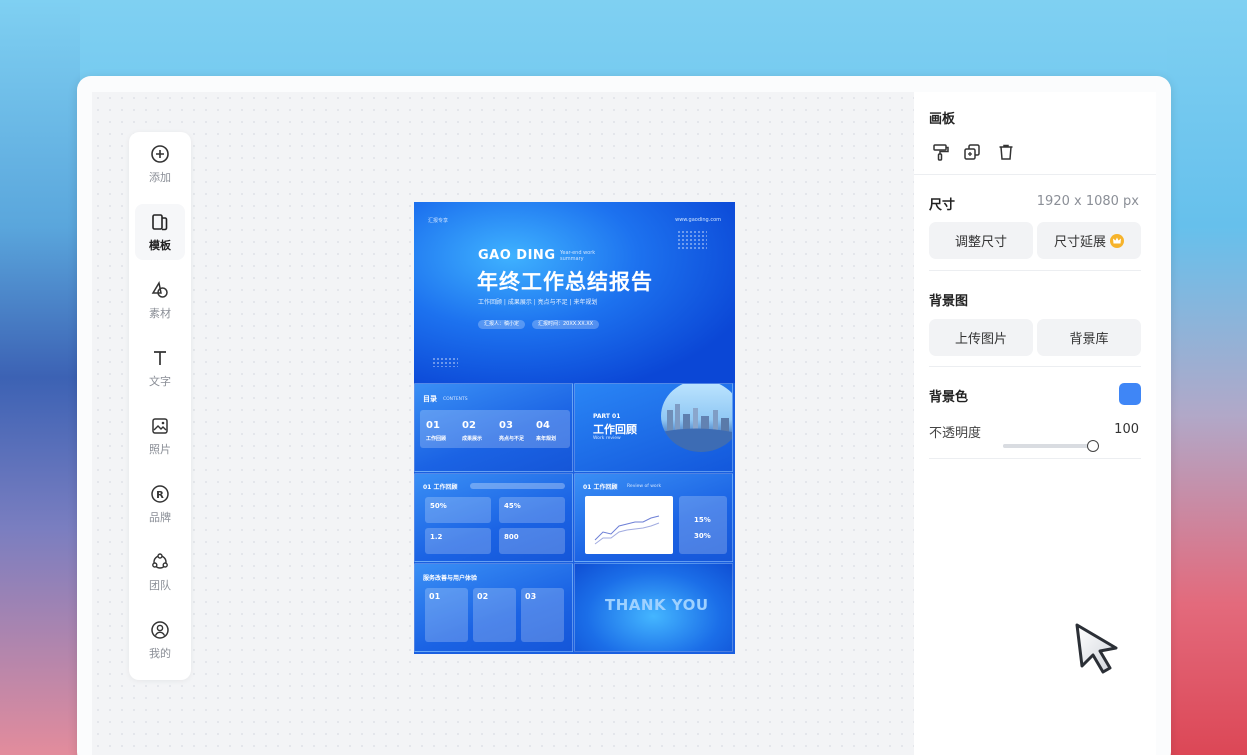 This screenshot has height=755, width=1247. I want to click on thanks-text: THANK YOU, so click(657, 605).